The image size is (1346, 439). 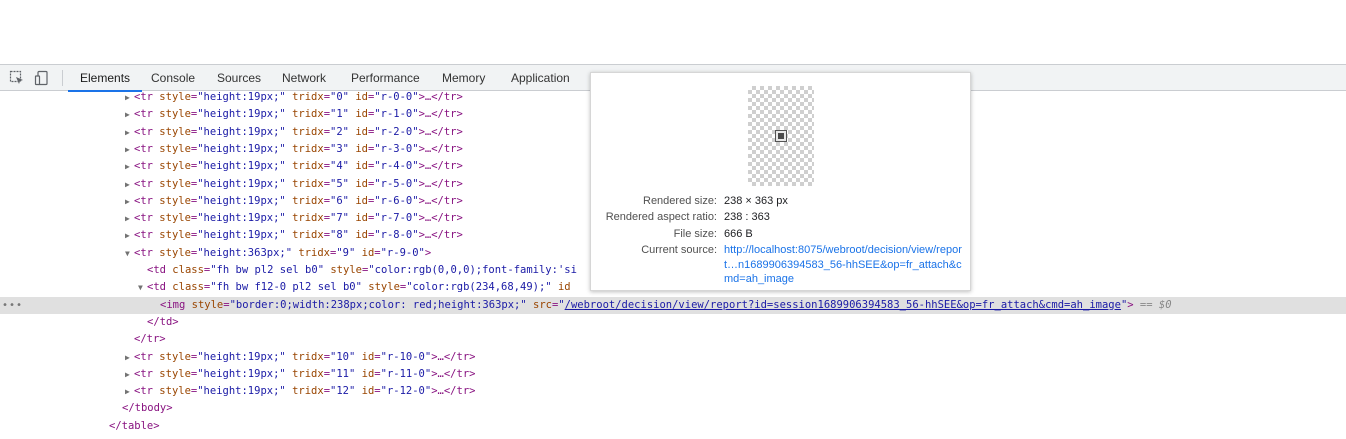 I want to click on dom-line-text: </tr>, so click(x=150, y=339).